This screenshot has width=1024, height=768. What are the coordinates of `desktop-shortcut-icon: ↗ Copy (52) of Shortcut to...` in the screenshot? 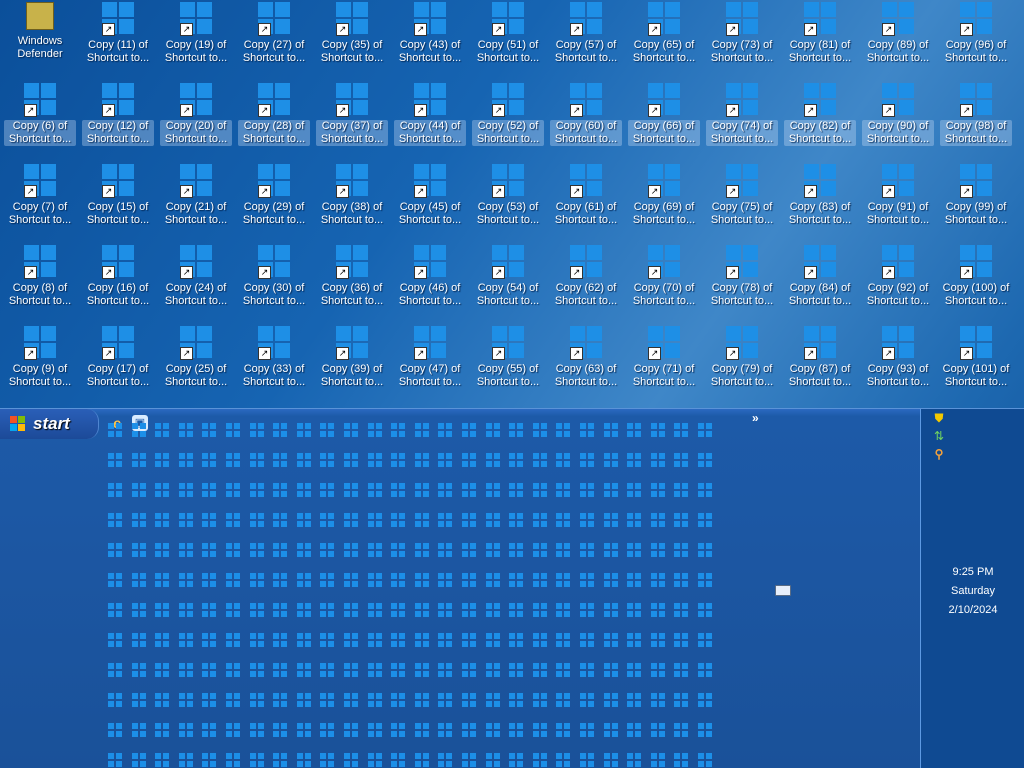 It's located at (508, 120).